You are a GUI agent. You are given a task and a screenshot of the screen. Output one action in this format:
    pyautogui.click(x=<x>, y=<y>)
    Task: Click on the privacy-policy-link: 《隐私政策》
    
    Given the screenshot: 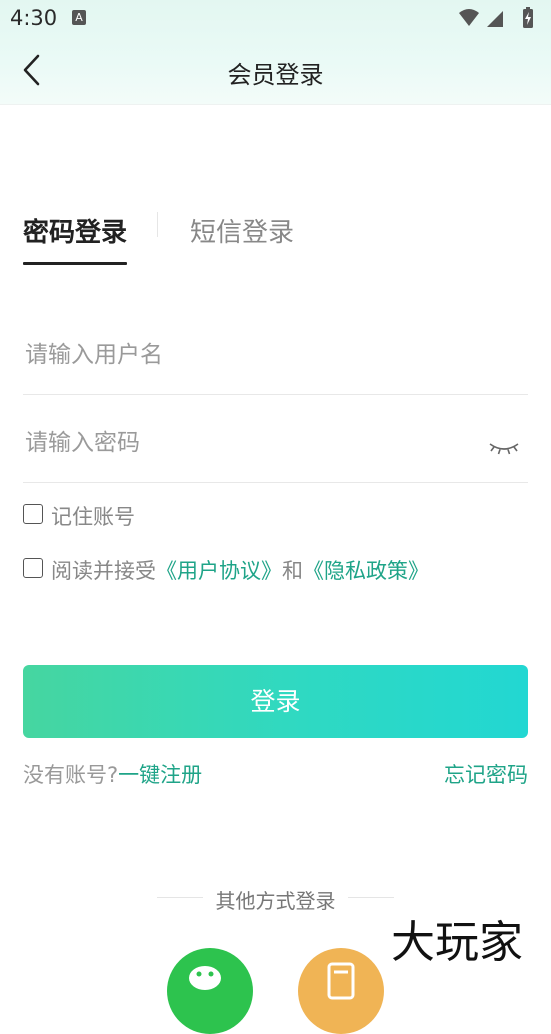 What is the action you would take?
    pyautogui.click(x=366, y=571)
    